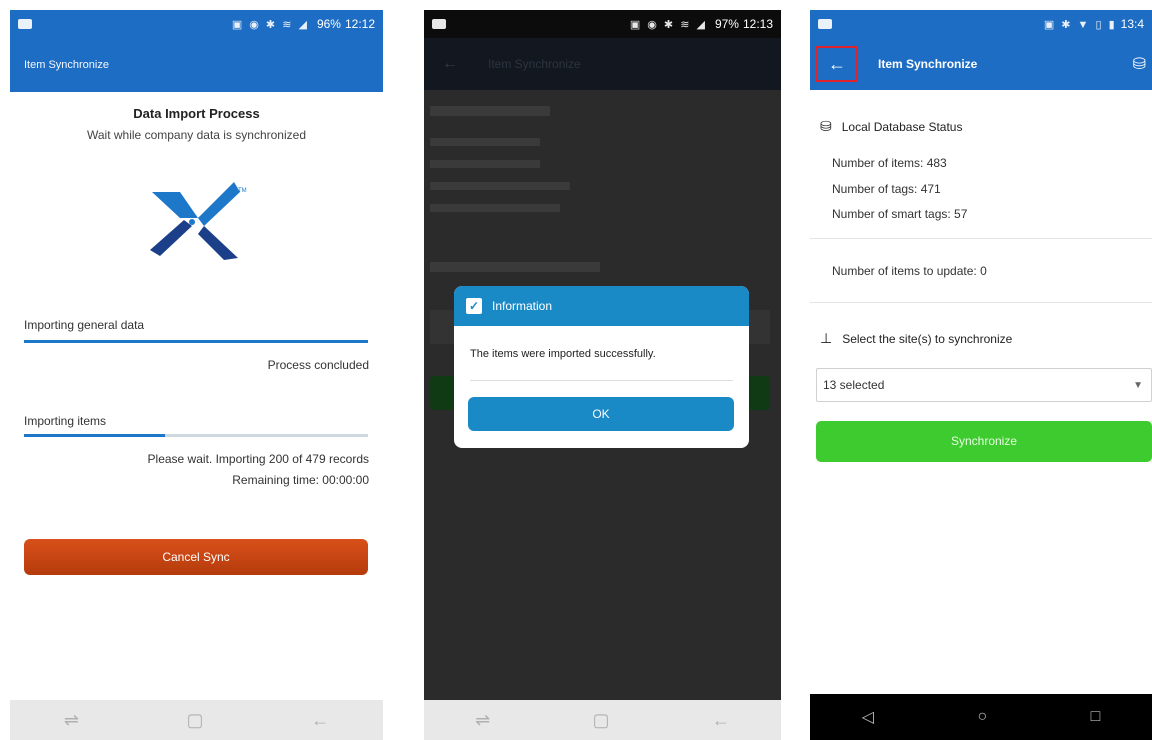 This screenshot has width=1152, height=740. I want to click on status-bar: ▣ ◉ ✱ ≋ ◢ 96% 12:12, so click(196, 24).